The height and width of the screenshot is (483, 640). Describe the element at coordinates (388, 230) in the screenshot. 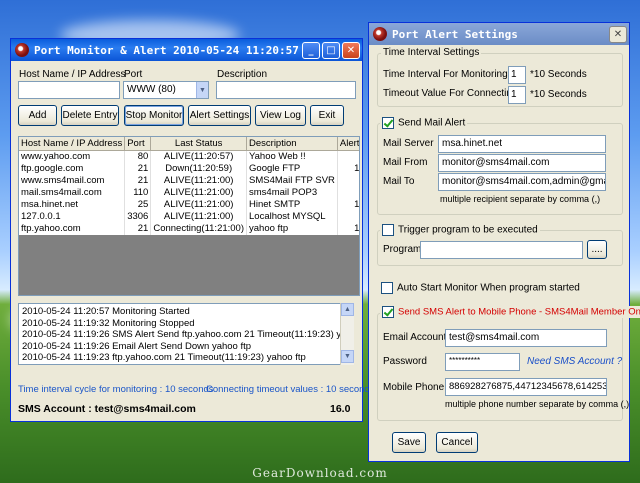

I see `trigger-program-checkbox` at that location.